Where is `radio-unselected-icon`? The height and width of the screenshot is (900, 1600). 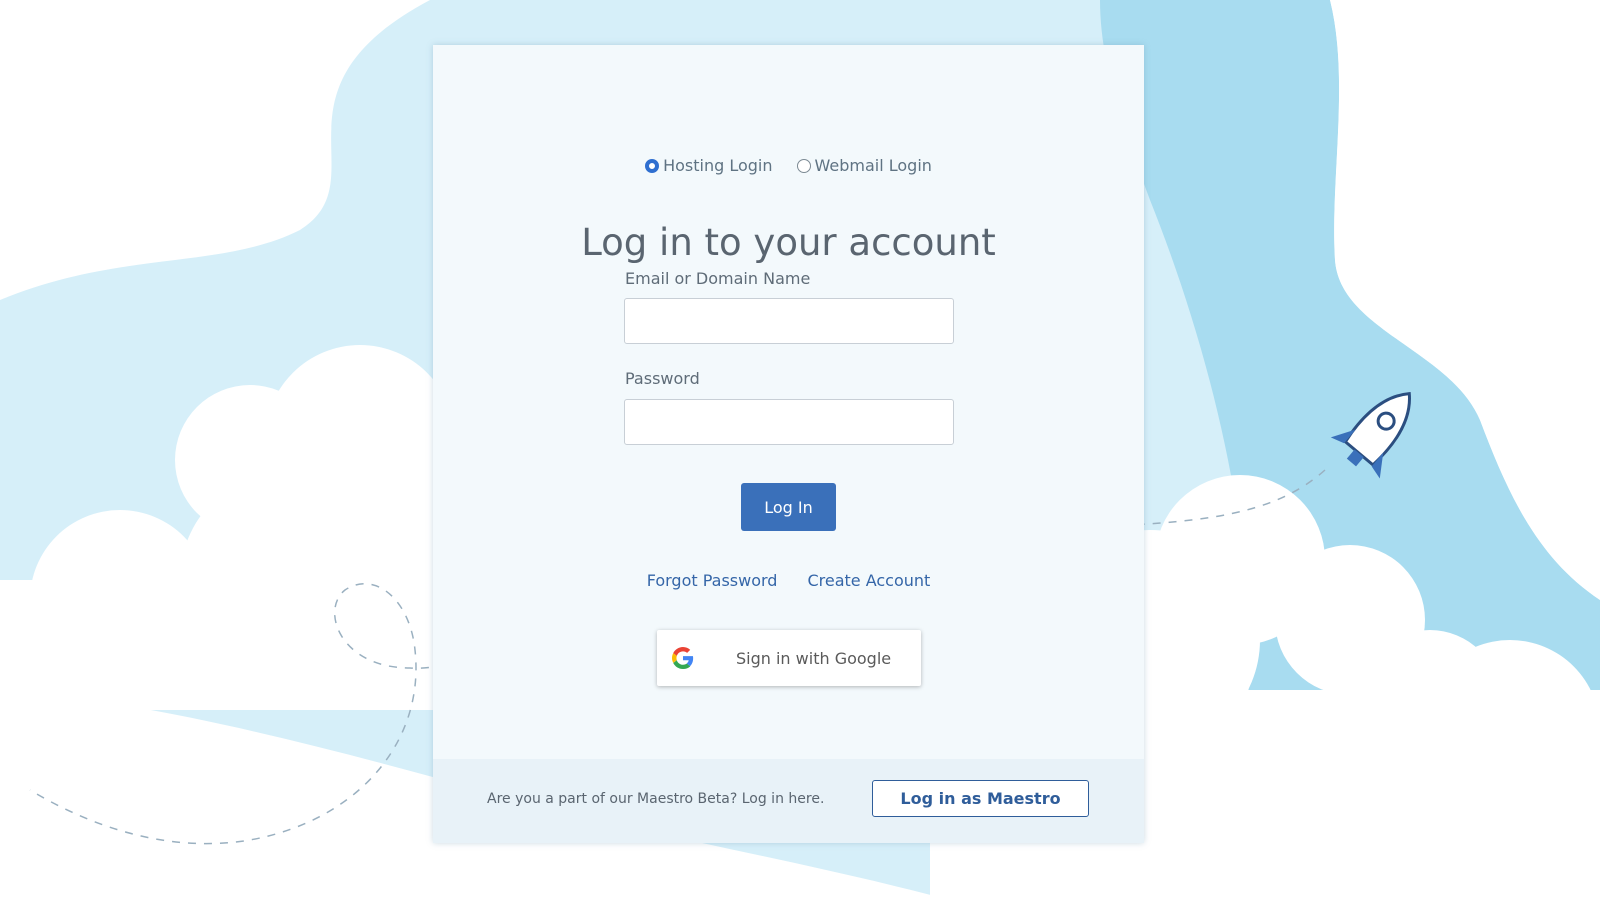 radio-unselected-icon is located at coordinates (803, 165).